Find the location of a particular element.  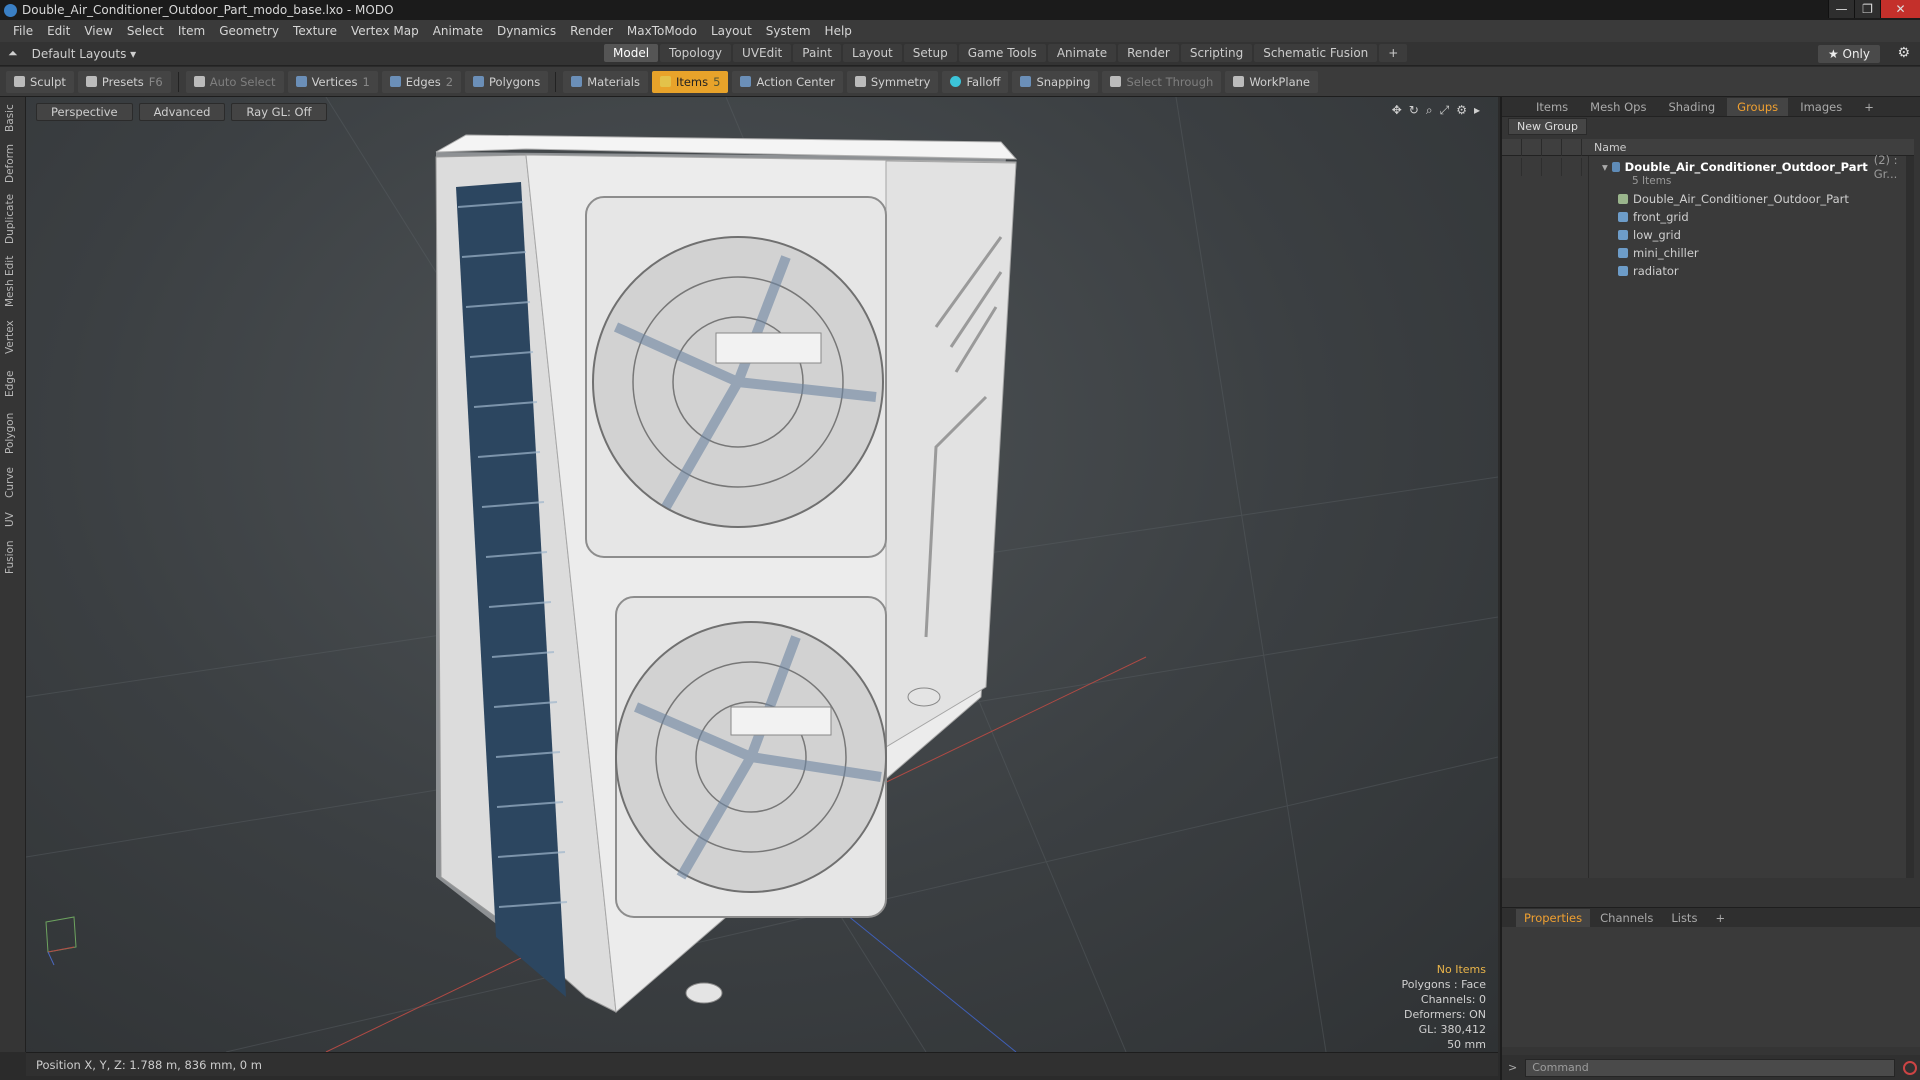

mesh-icon is located at coordinates (1623, 235).